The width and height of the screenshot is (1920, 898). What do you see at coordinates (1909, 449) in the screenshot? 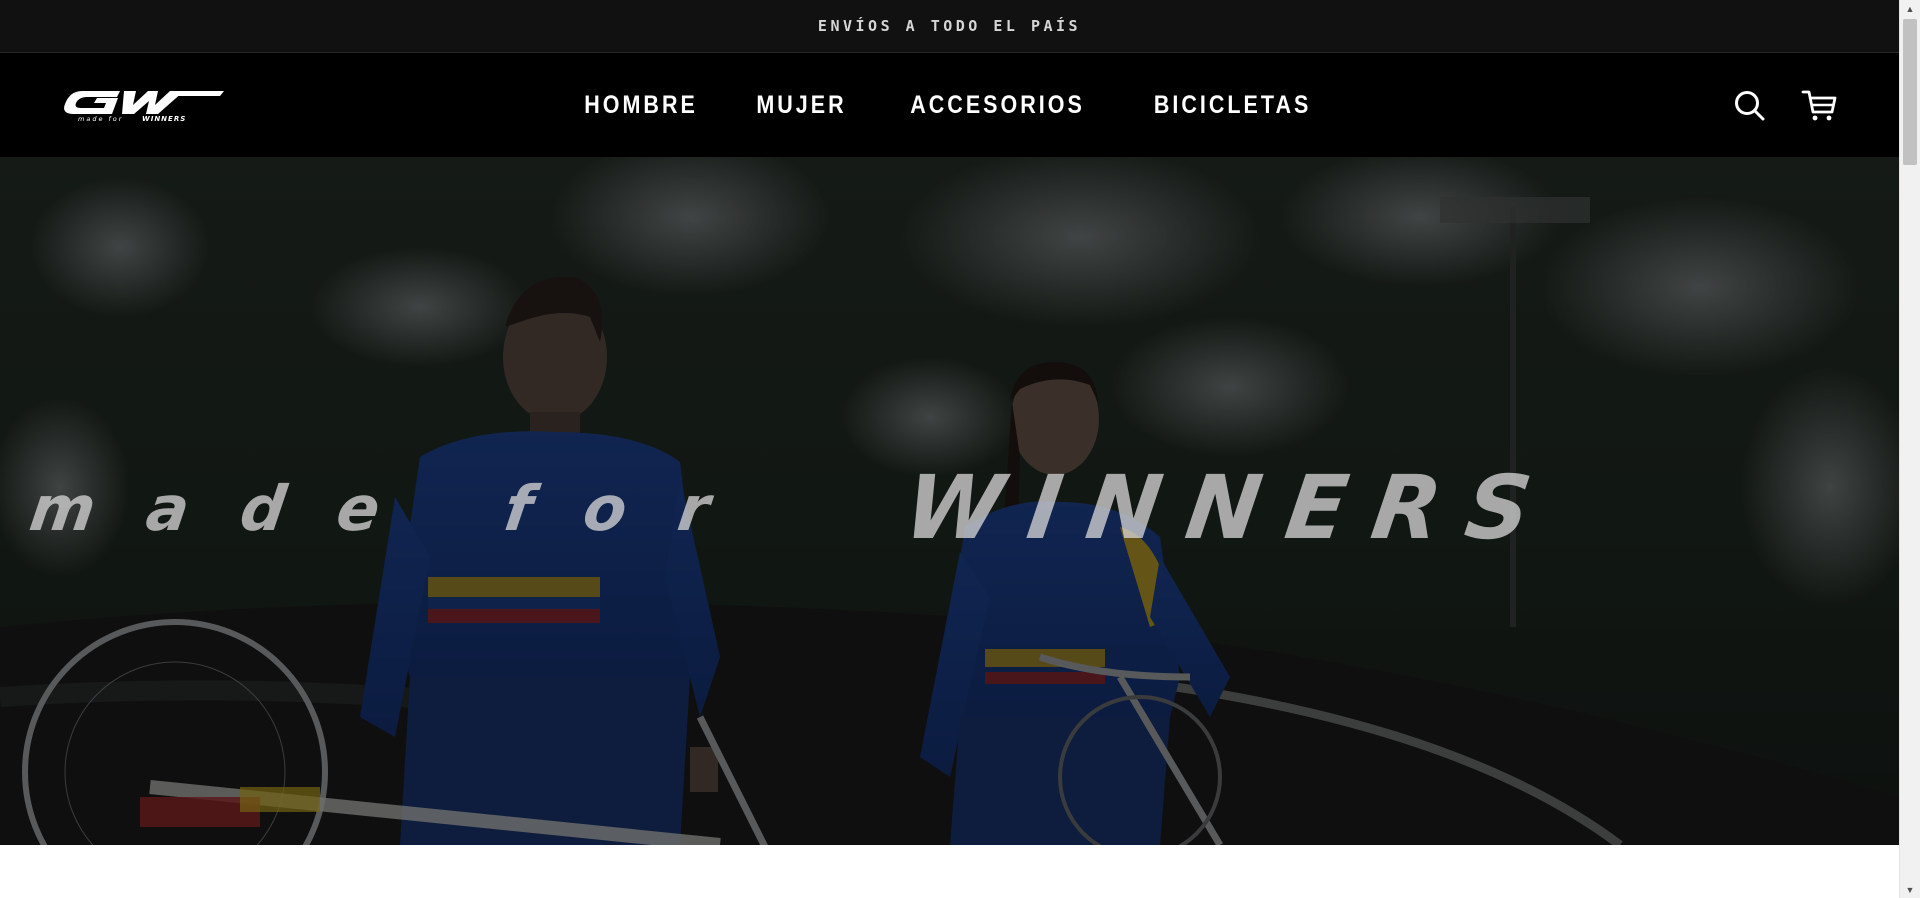
I see `page-scrollbar: ▲ ▼` at bounding box center [1909, 449].